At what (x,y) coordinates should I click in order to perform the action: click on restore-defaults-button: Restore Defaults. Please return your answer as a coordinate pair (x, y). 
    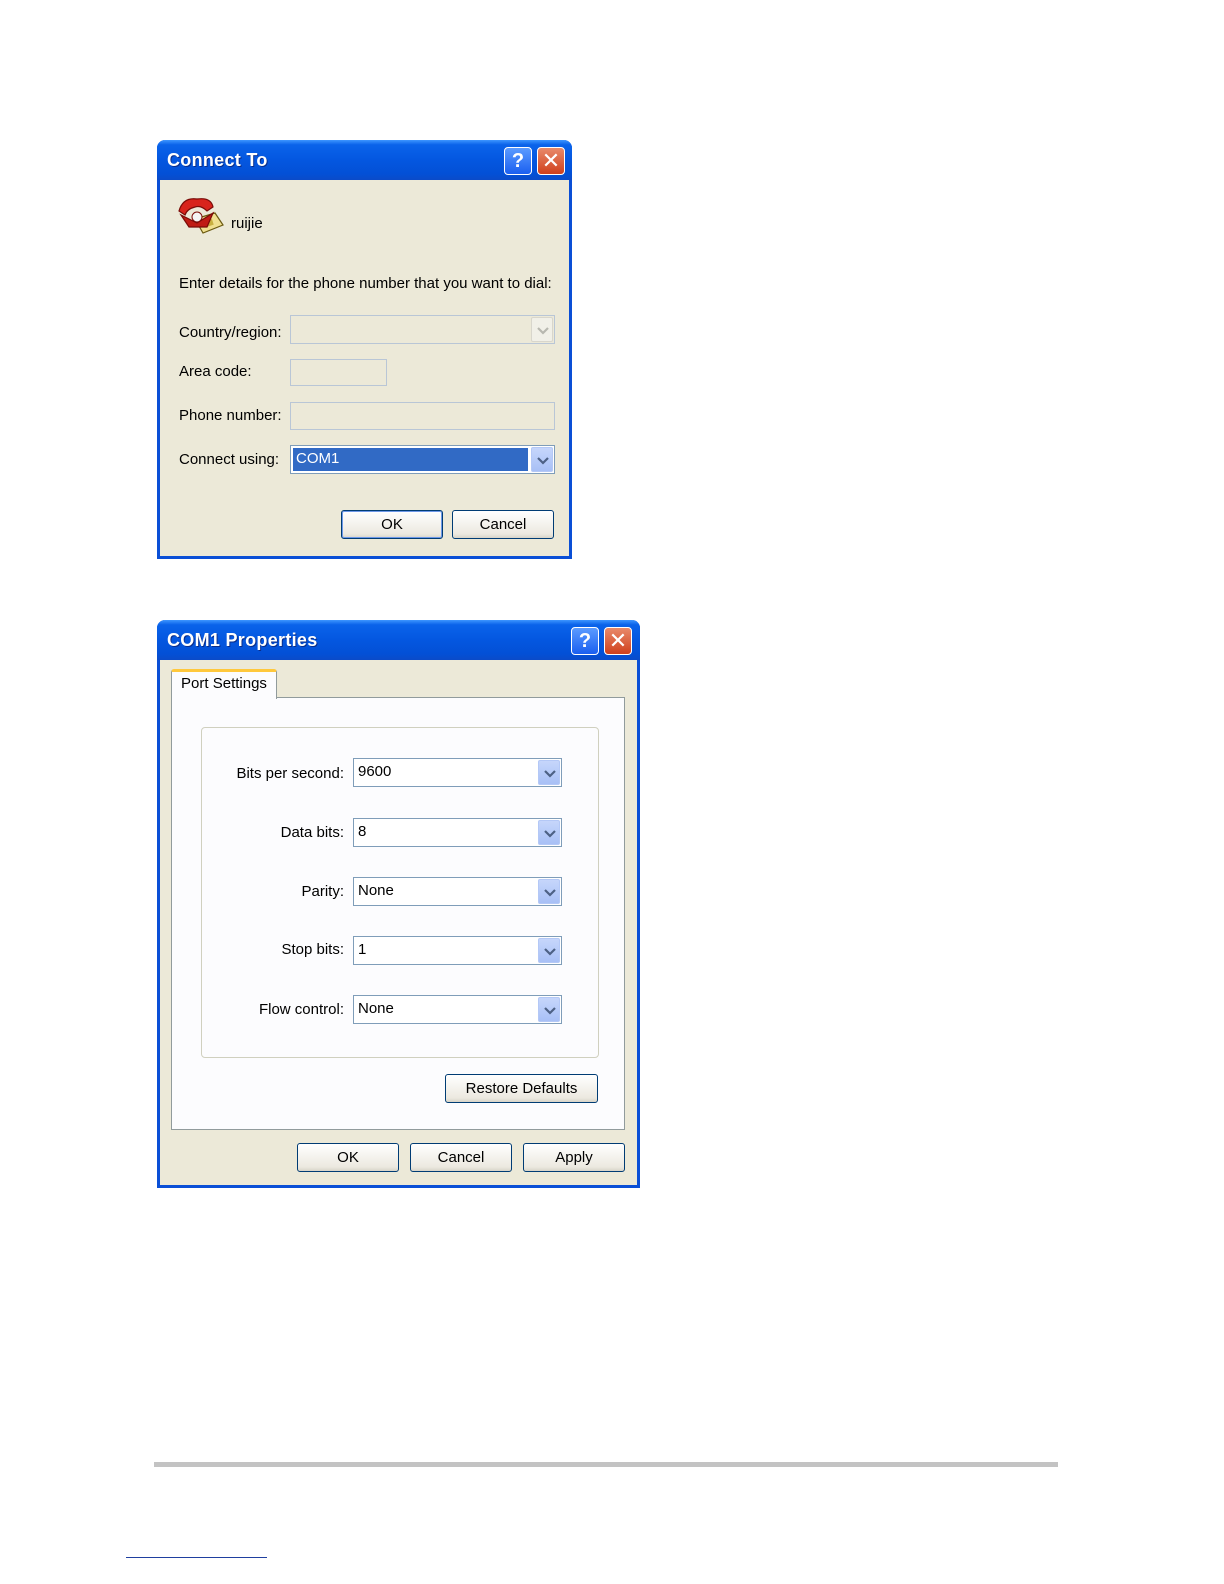
    Looking at the image, I should click on (521, 1088).